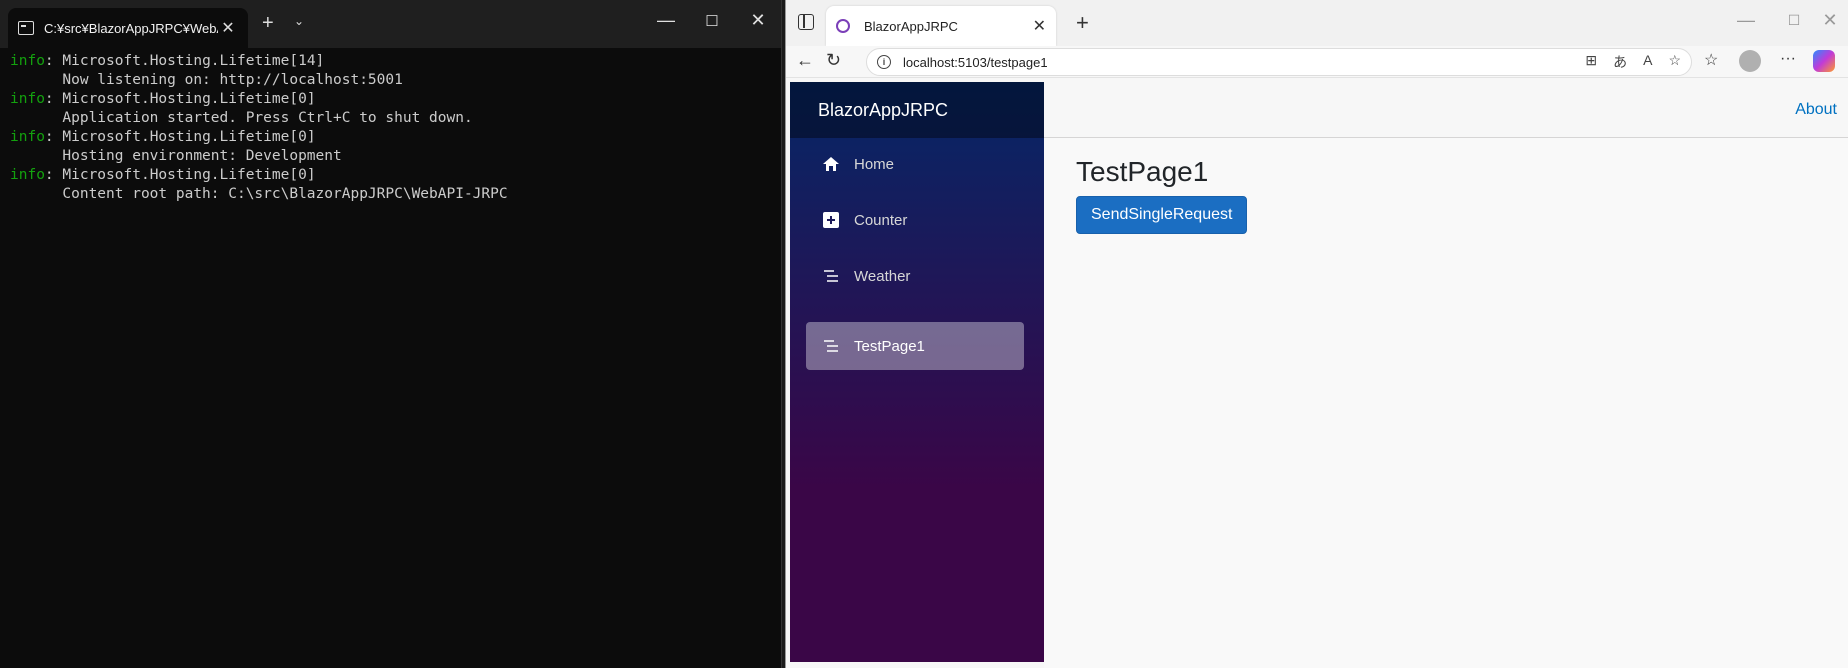  What do you see at coordinates (1142, 171) in the screenshot?
I see `page-title: TestPage1` at bounding box center [1142, 171].